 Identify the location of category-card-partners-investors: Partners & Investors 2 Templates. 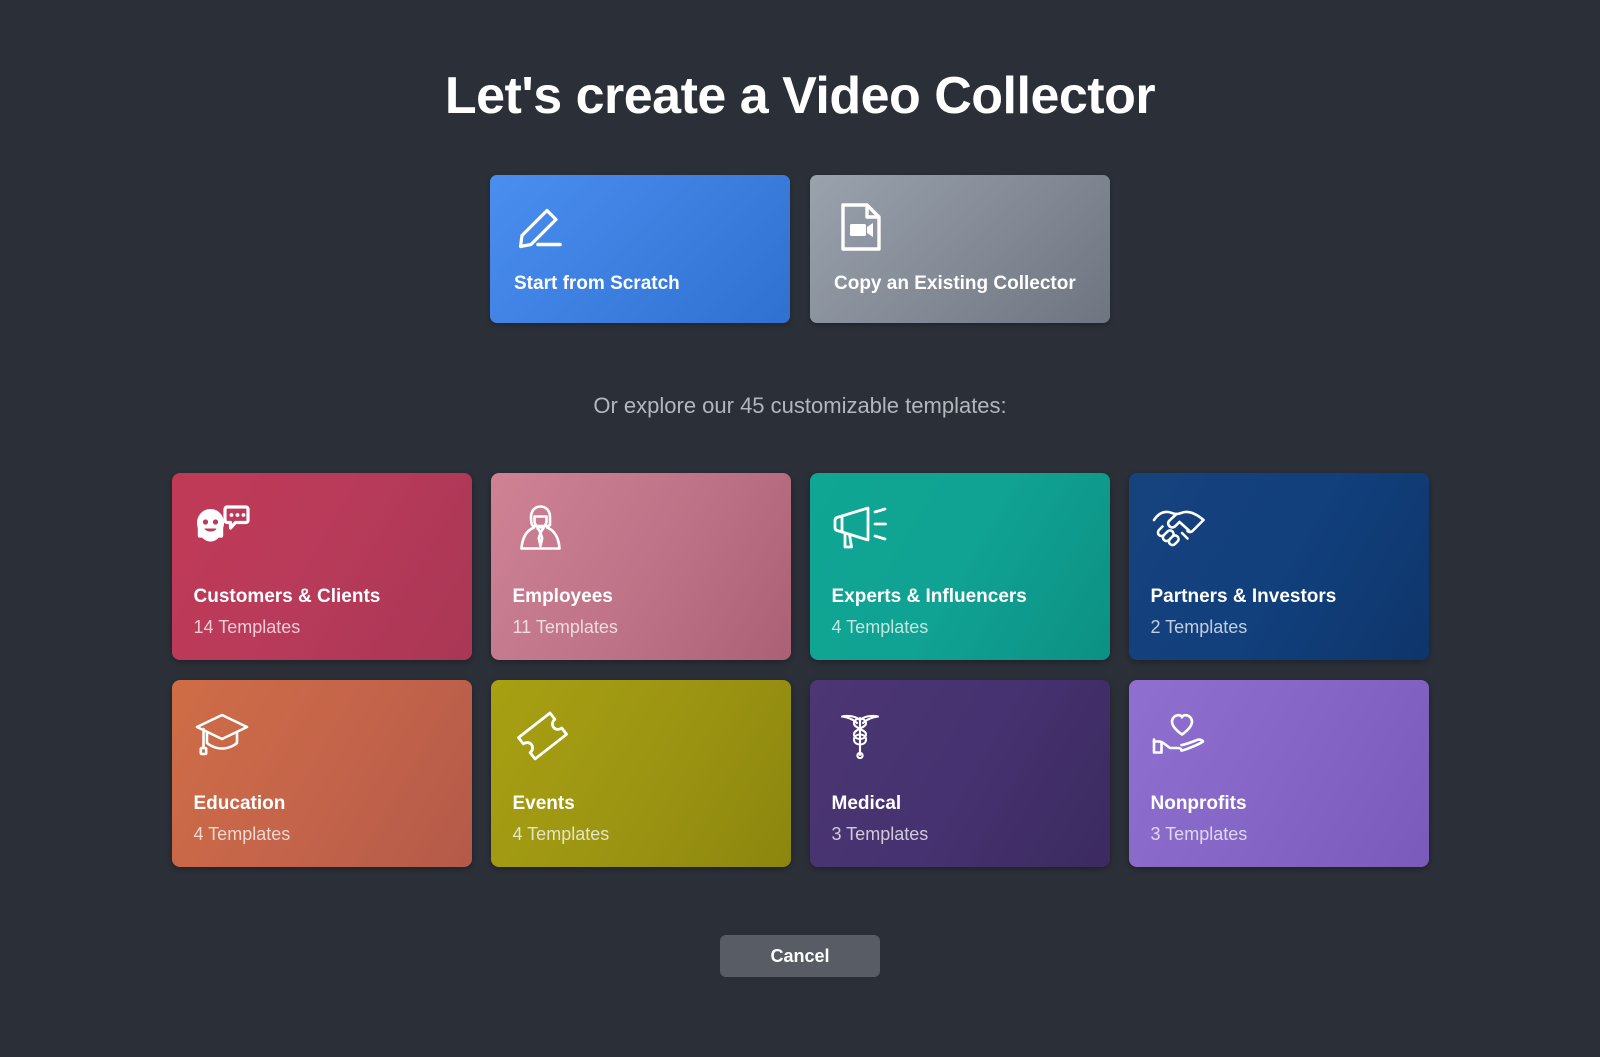
(1278, 567).